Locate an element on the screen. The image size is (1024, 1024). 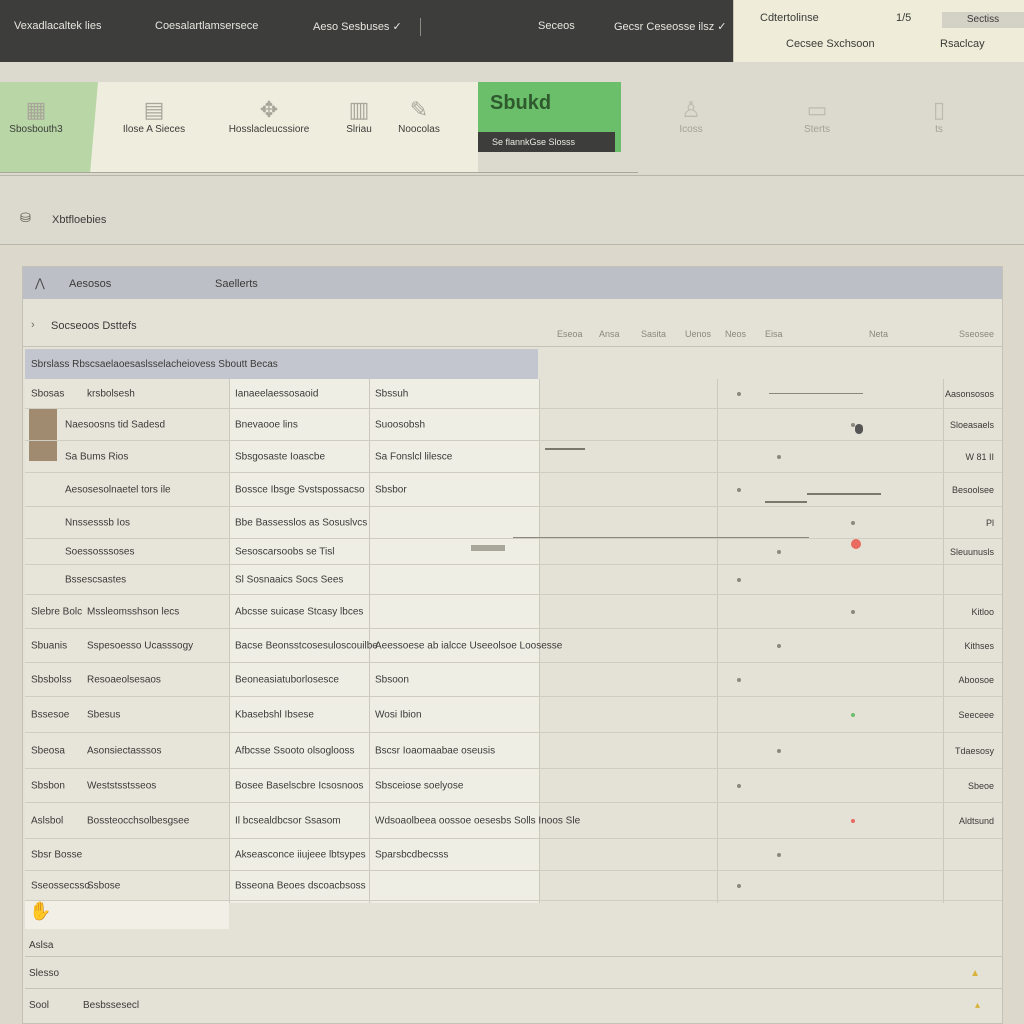
table-cell: Sbsbolss is located at coordinates (51, 679).